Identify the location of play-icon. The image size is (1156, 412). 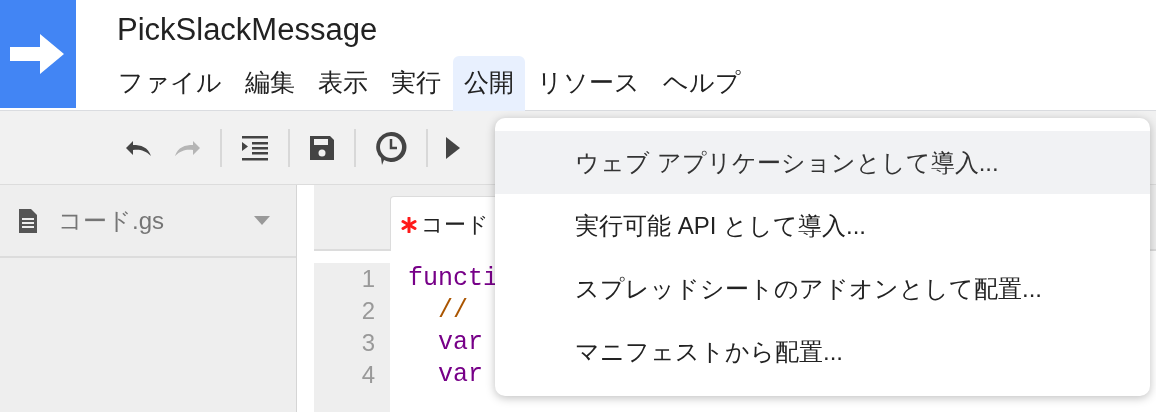
(453, 147).